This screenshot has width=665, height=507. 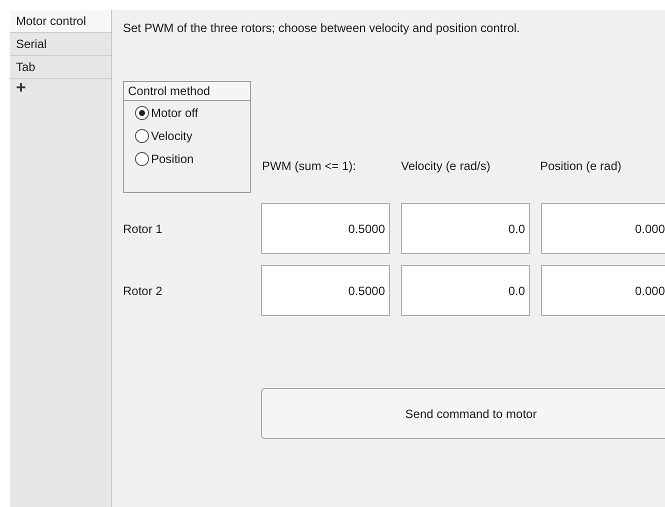 What do you see at coordinates (143, 229) in the screenshot?
I see `row-label: Rotor 1` at bounding box center [143, 229].